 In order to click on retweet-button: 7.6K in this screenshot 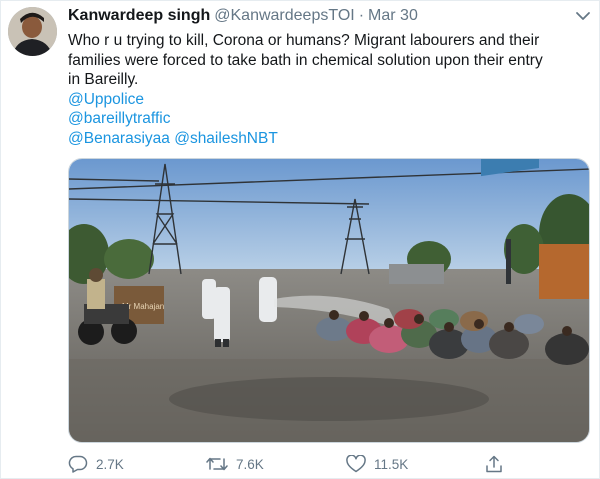, I will do `click(235, 464)`.